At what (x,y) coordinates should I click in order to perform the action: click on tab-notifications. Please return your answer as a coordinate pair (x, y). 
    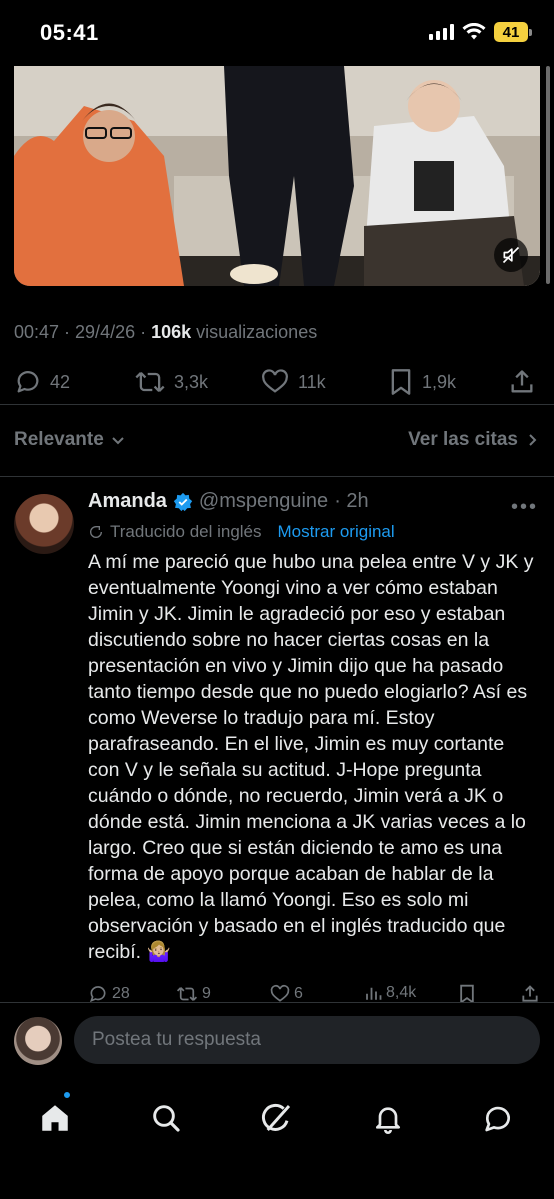
    Looking at the image, I should click on (388, 1118).